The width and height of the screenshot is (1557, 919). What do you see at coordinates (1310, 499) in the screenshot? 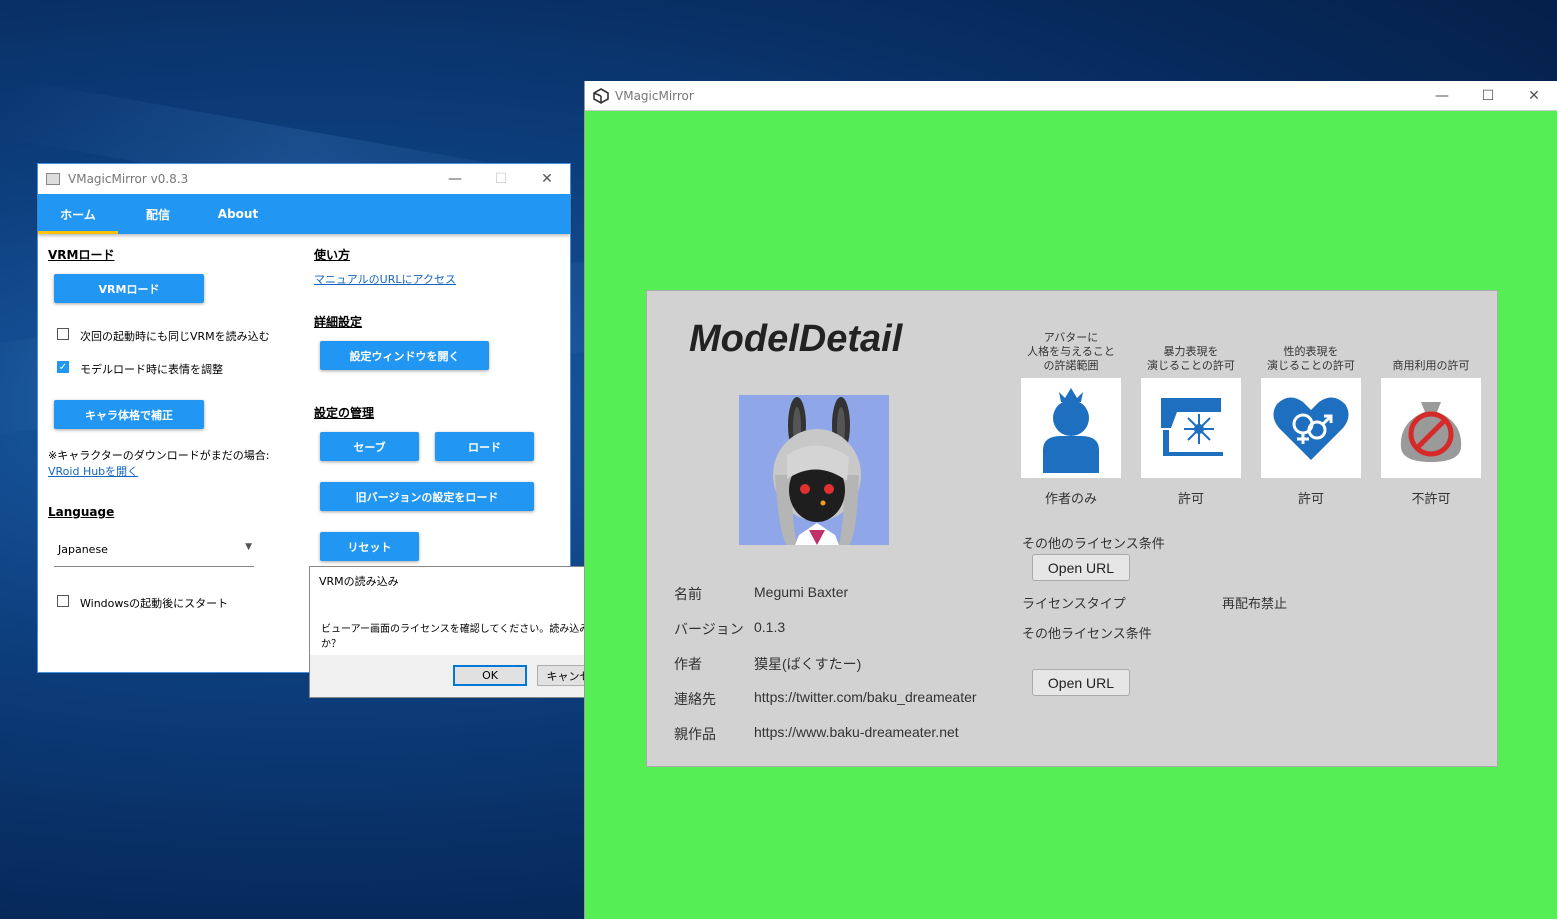
I see `perm-value-sexual: 許可` at bounding box center [1310, 499].